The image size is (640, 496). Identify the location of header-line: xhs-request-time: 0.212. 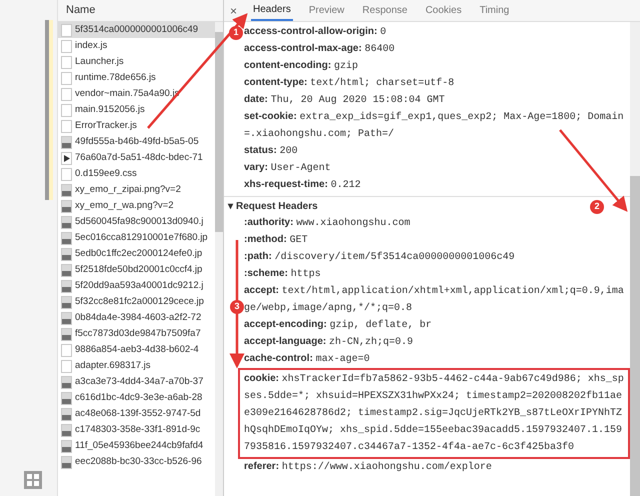
(303, 185).